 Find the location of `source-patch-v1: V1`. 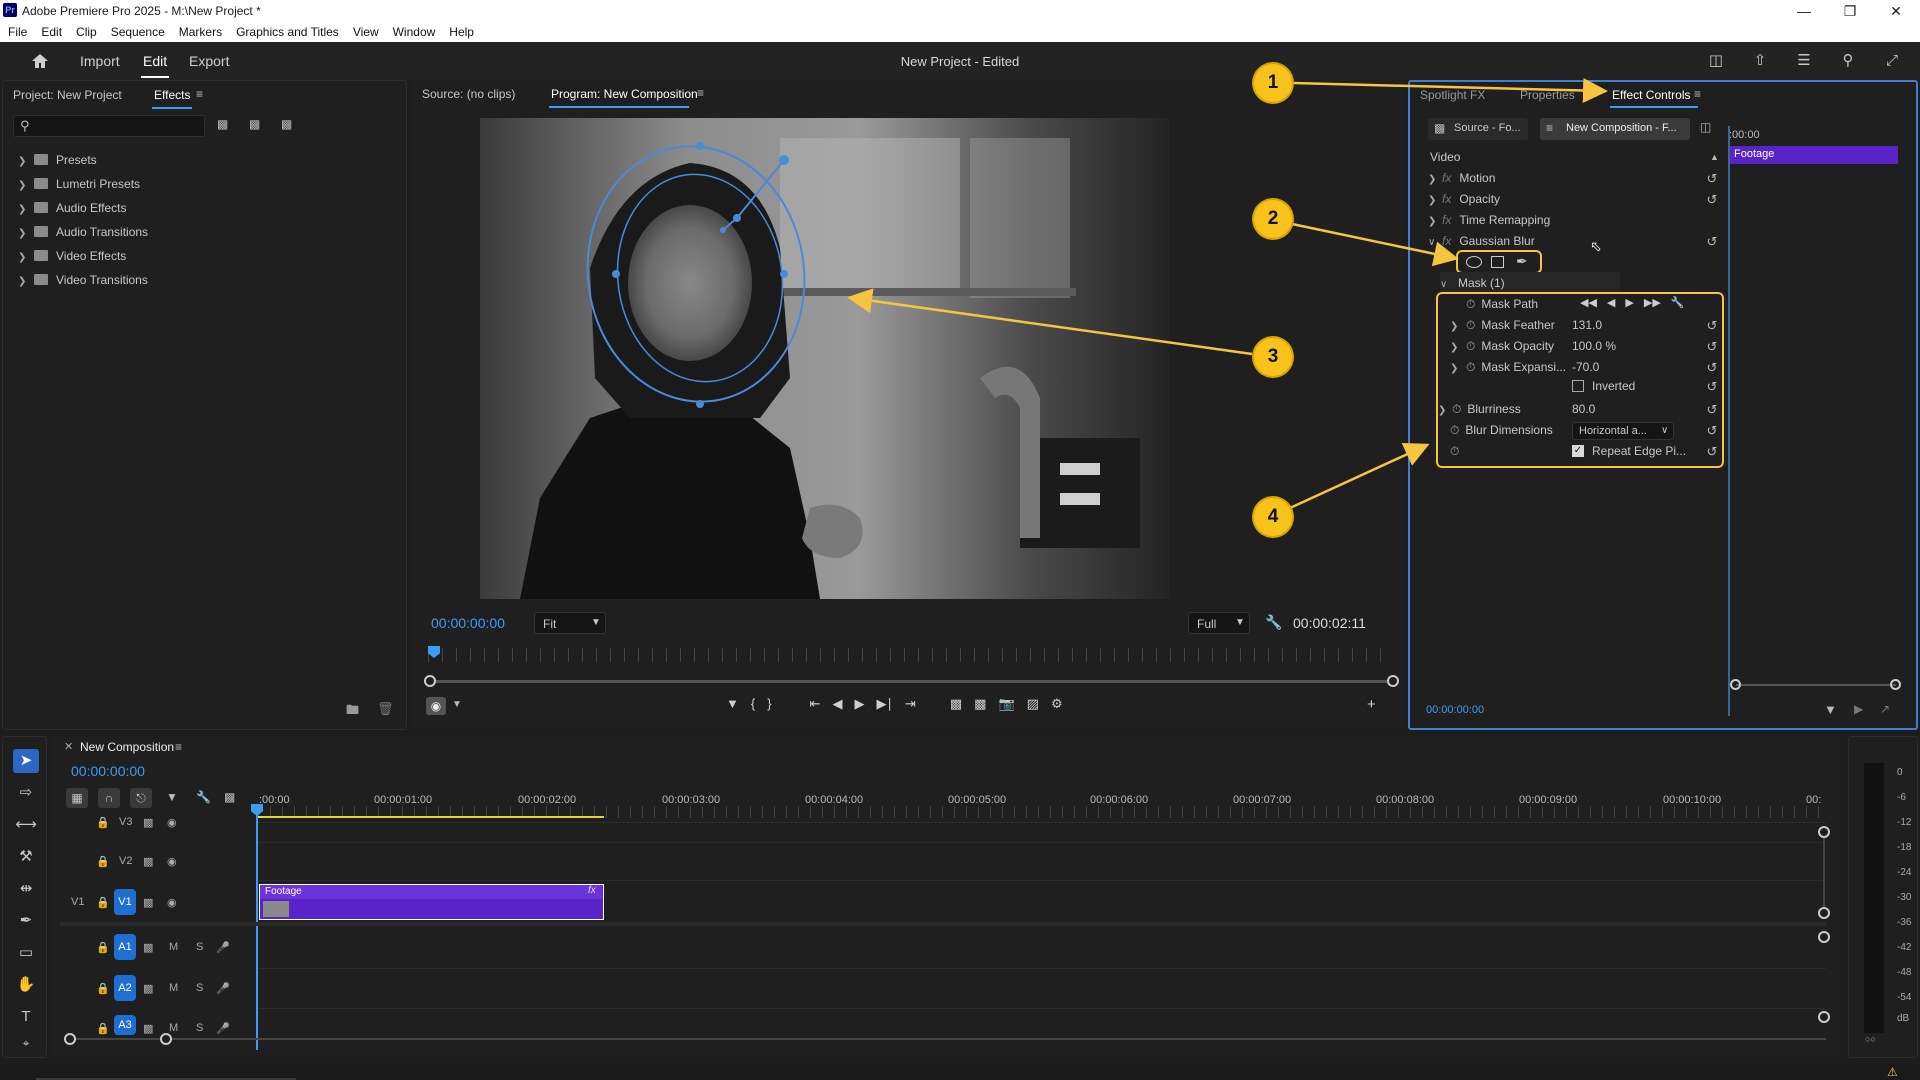

source-patch-v1: V1 is located at coordinates (77, 902).